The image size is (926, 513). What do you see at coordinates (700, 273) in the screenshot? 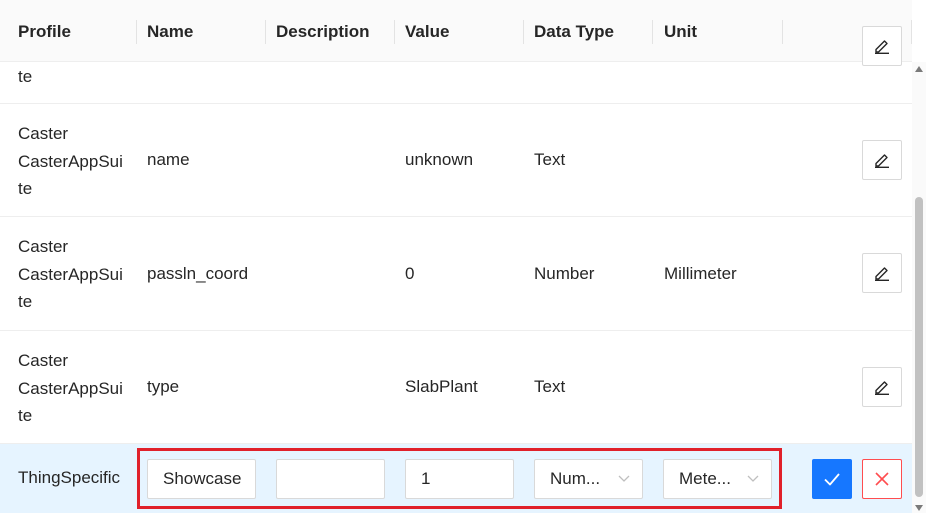
I see `row-unit: Millimeter` at bounding box center [700, 273].